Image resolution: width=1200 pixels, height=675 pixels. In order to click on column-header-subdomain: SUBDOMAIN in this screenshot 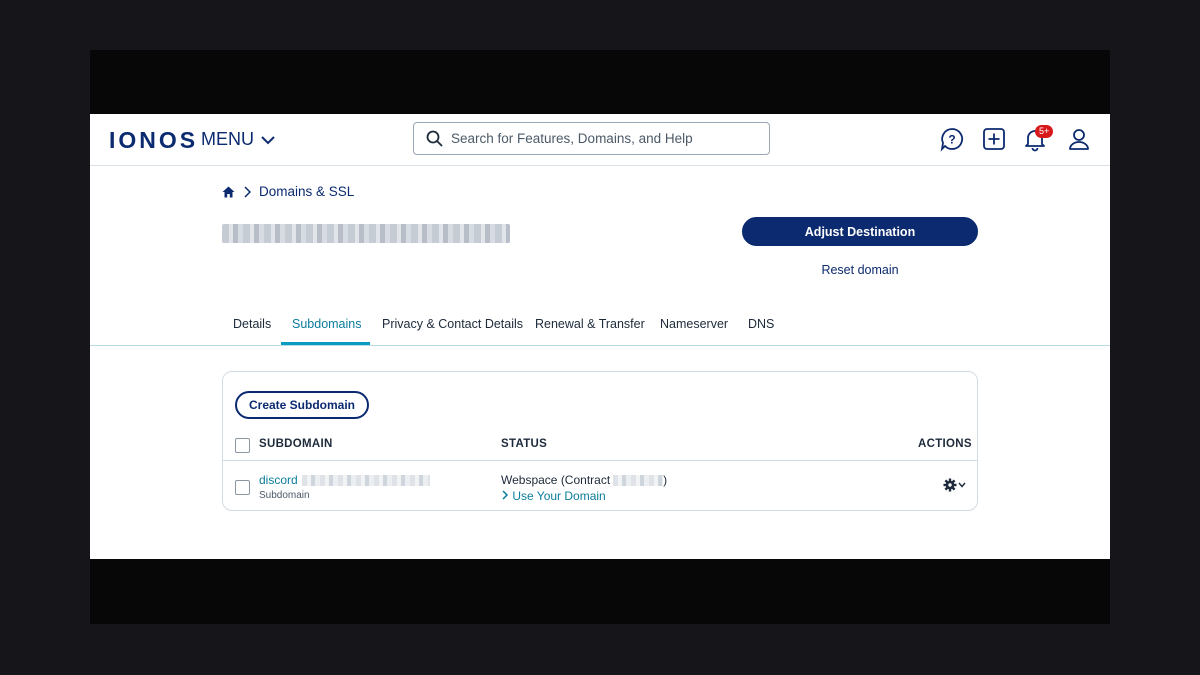, I will do `click(296, 444)`.